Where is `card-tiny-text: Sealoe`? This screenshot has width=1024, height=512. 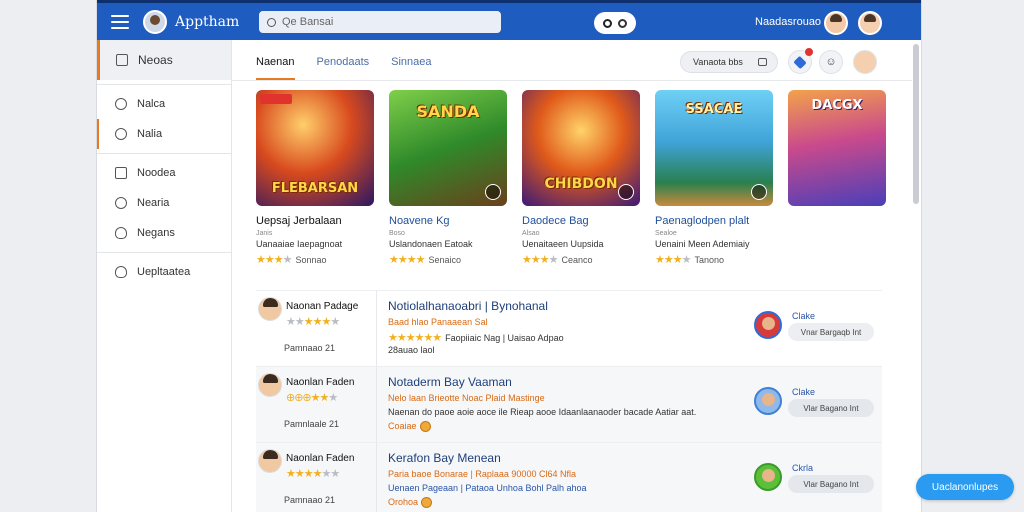 card-tiny-text: Sealoe is located at coordinates (666, 233).